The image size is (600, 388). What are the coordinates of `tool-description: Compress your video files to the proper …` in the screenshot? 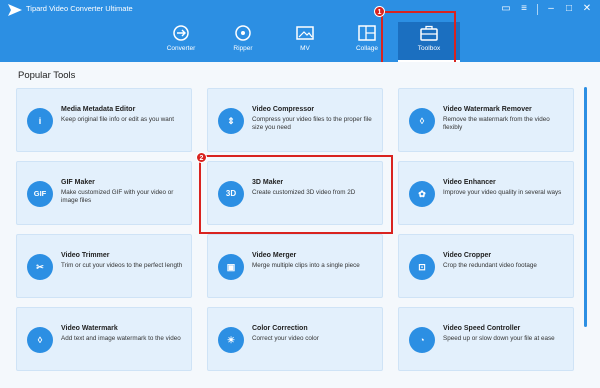 It's located at (312, 123).